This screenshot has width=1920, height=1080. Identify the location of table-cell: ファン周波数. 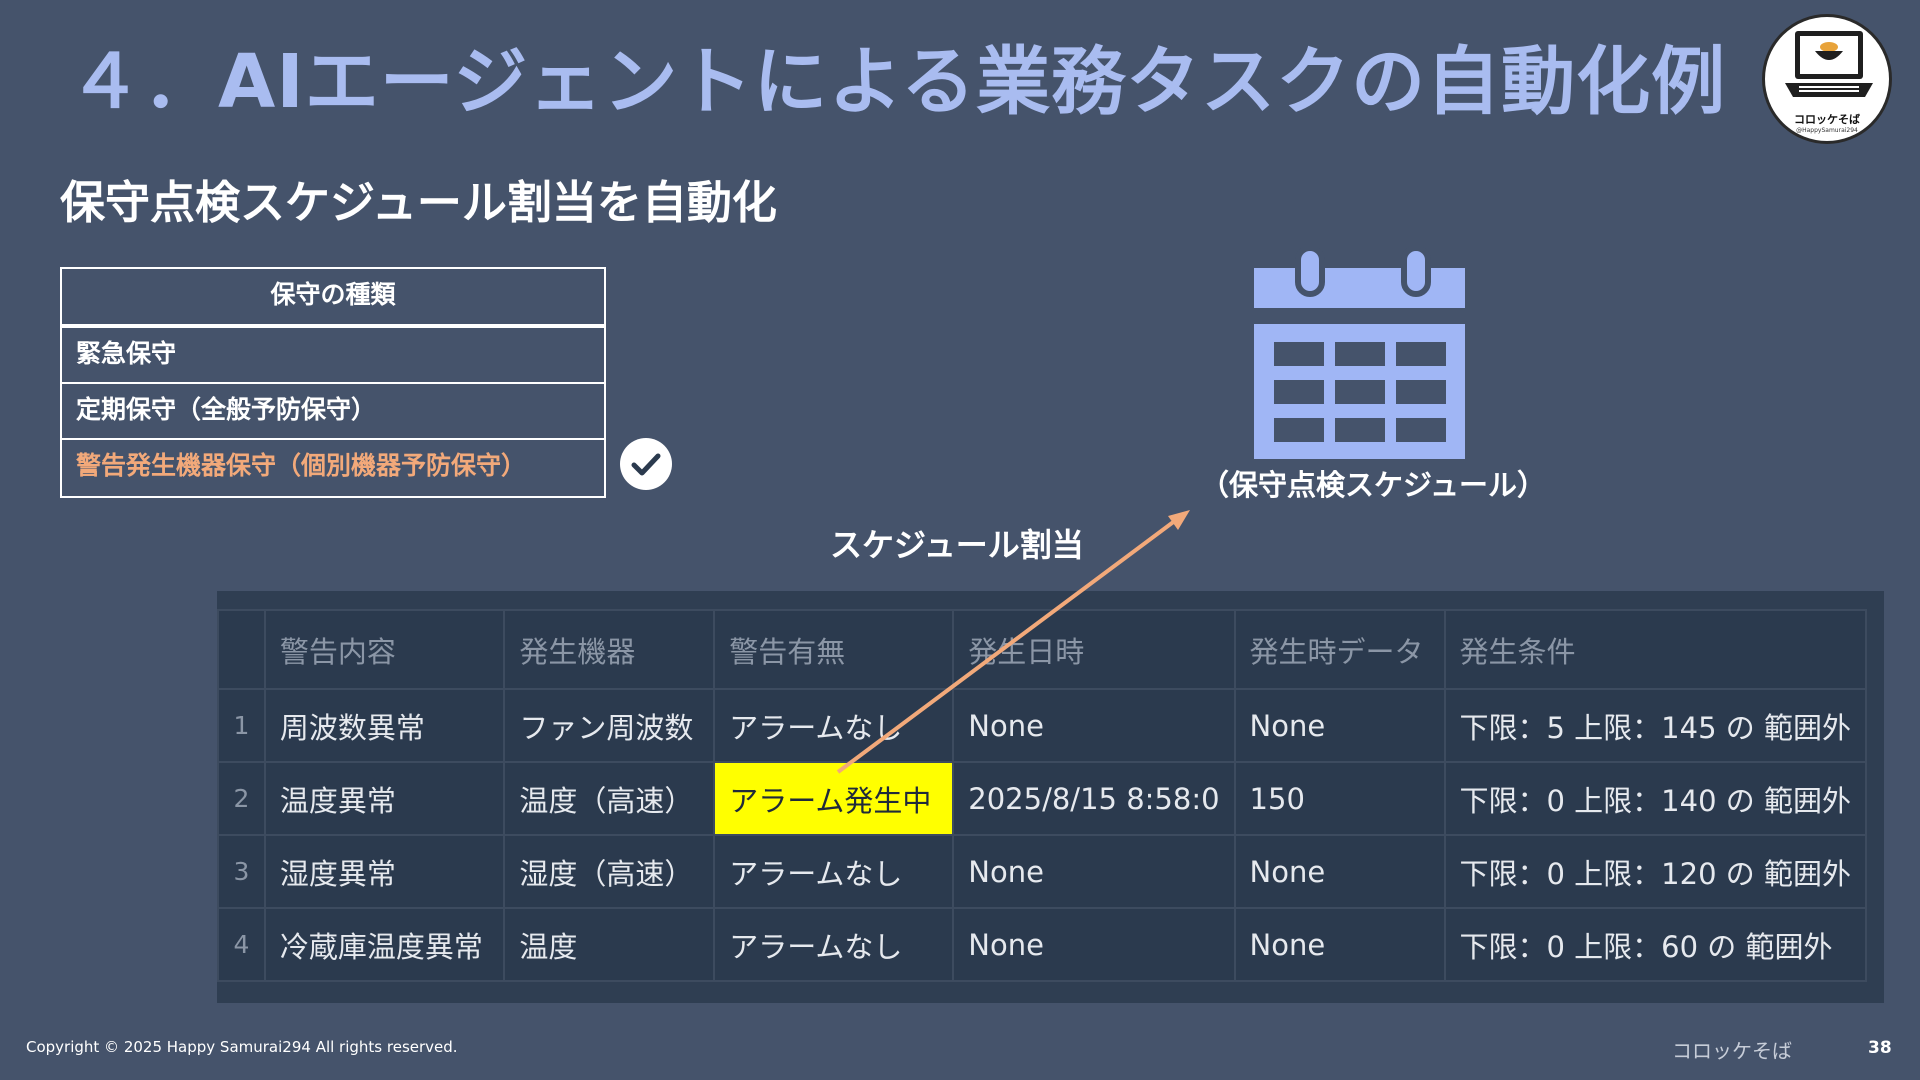
(609, 725).